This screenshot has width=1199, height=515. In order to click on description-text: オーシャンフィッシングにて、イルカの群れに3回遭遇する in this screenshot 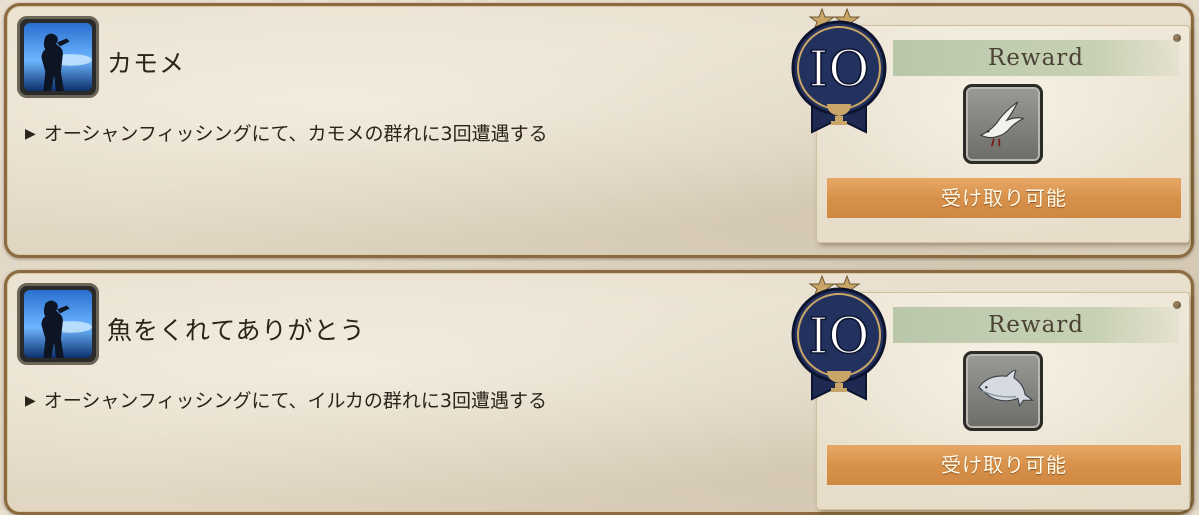, I will do `click(295, 401)`.